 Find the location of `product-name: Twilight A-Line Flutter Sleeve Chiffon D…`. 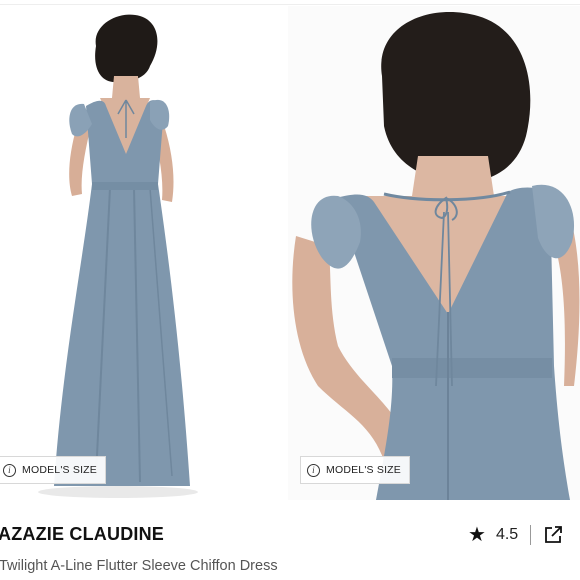

product-name: Twilight A-Line Flutter Sleeve Chiffon D… is located at coordinates (139, 566).